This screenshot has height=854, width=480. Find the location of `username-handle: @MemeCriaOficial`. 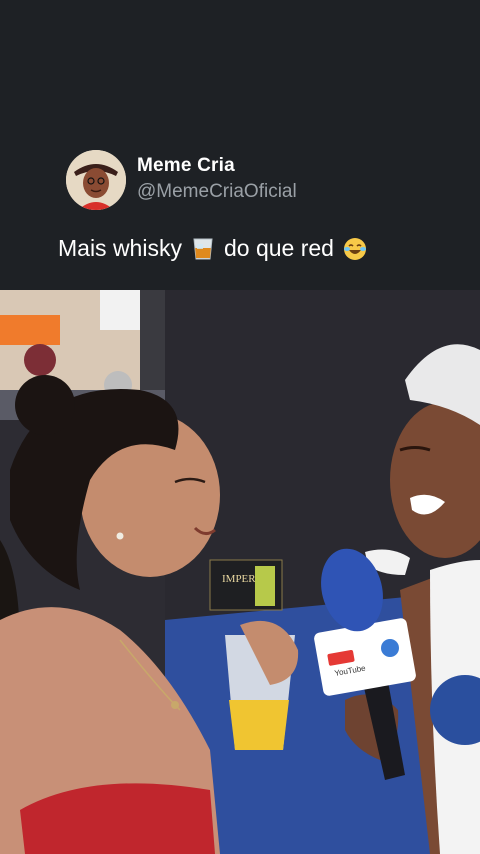

username-handle: @MemeCriaOficial is located at coordinates (217, 192).